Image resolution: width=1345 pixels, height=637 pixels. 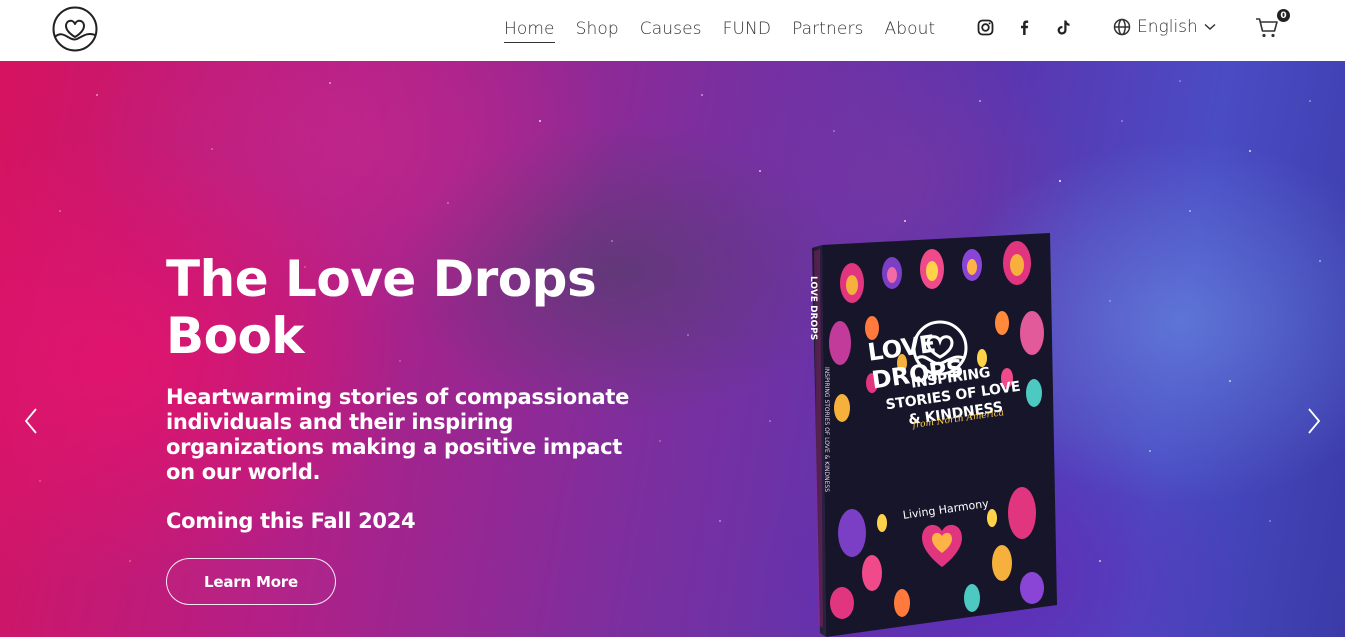 What do you see at coordinates (827, 30) in the screenshot?
I see `nav-partners: Partners` at bounding box center [827, 30].